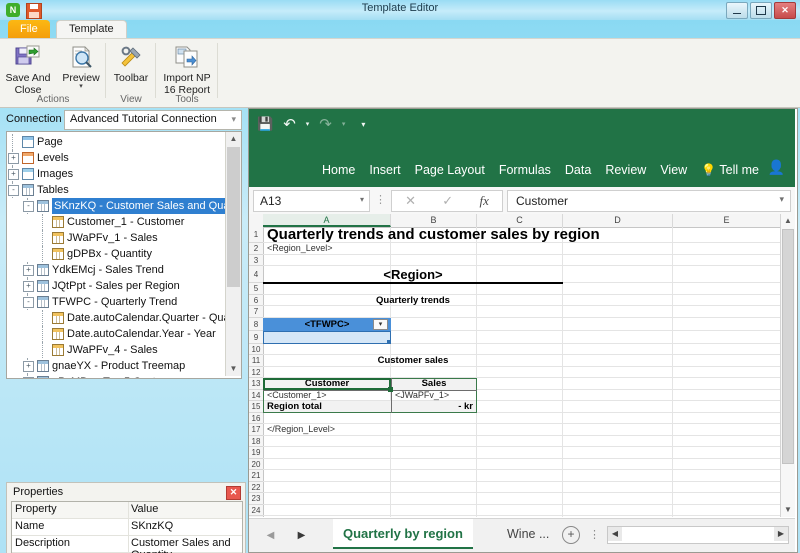  Describe the element at coordinates (116, 254) in the screenshot. I see `tree-item: gDPBx - Quantity` at that location.